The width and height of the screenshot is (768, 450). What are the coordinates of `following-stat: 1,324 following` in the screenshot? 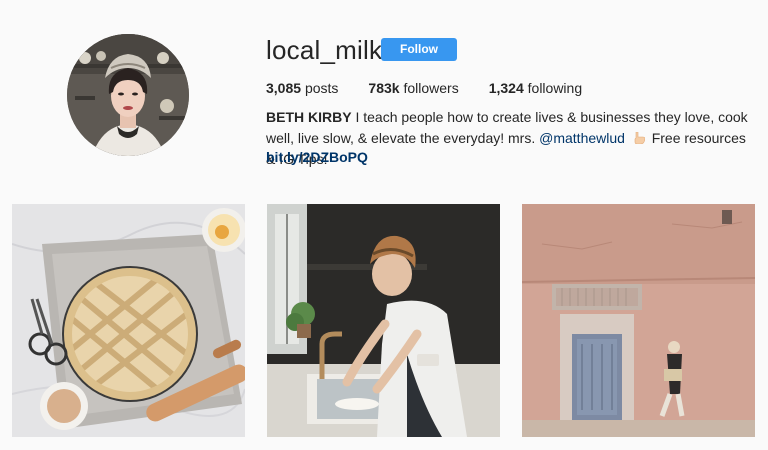 It's located at (535, 88).